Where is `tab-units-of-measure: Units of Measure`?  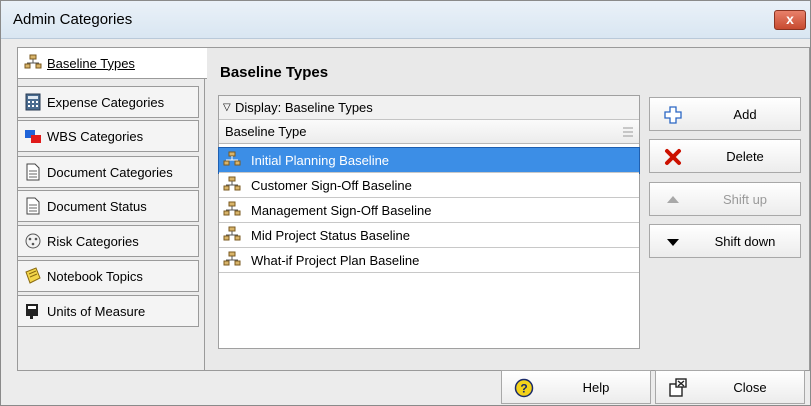
tab-units-of-measure: Units of Measure is located at coordinates (108, 311).